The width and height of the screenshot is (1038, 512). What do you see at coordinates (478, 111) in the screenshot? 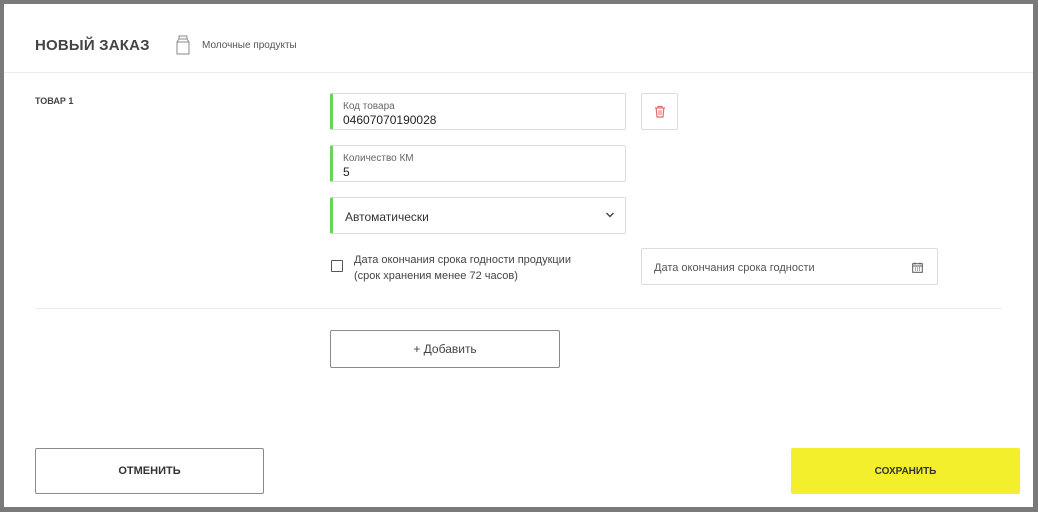
I see `product-code-field: Код товара 04607070190028` at bounding box center [478, 111].